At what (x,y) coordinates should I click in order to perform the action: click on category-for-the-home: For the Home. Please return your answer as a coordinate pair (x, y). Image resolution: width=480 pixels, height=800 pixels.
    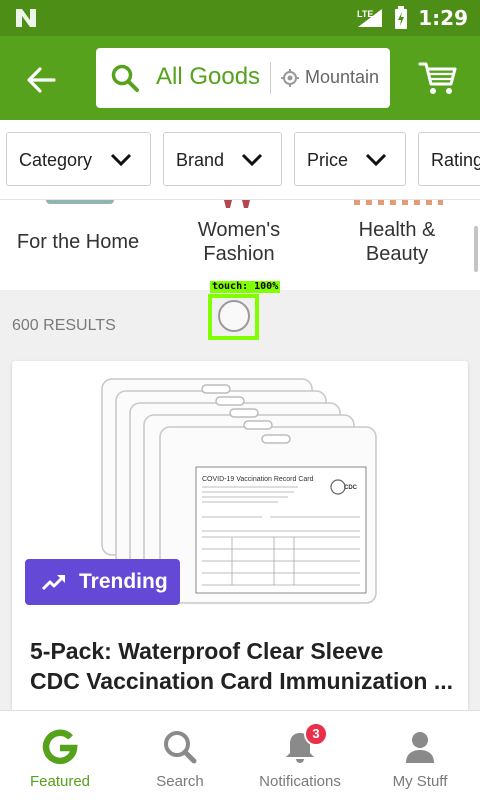
    Looking at the image, I should click on (78, 242).